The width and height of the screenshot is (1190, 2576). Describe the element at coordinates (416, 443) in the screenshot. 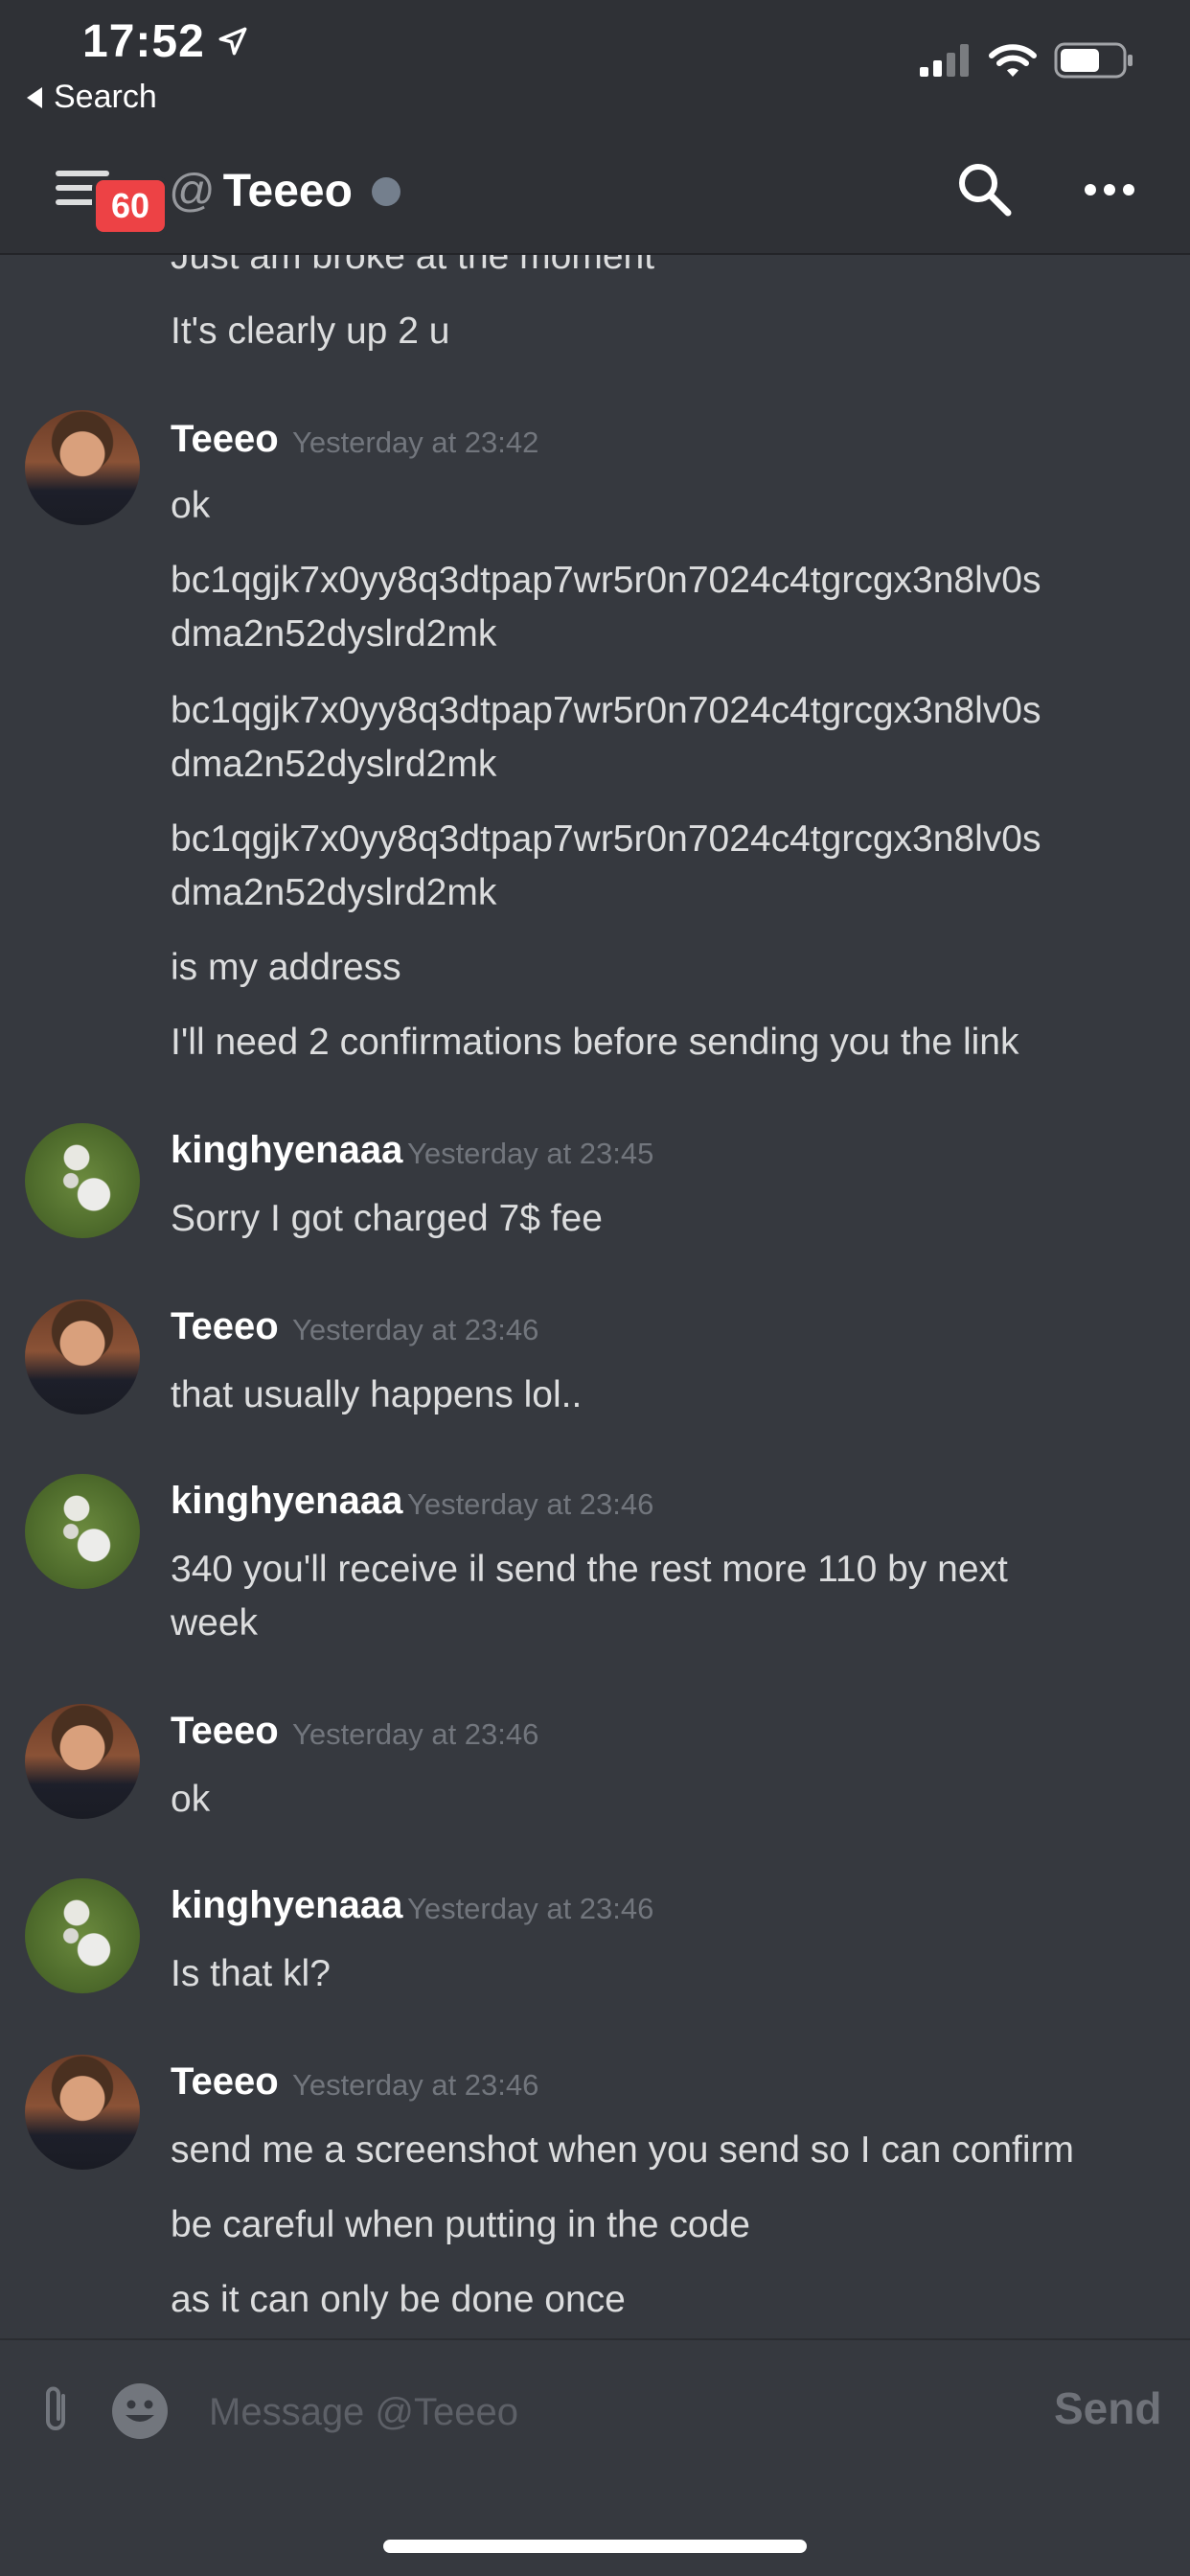

I see `message-timestamp: Yesterday at 23:42` at that location.